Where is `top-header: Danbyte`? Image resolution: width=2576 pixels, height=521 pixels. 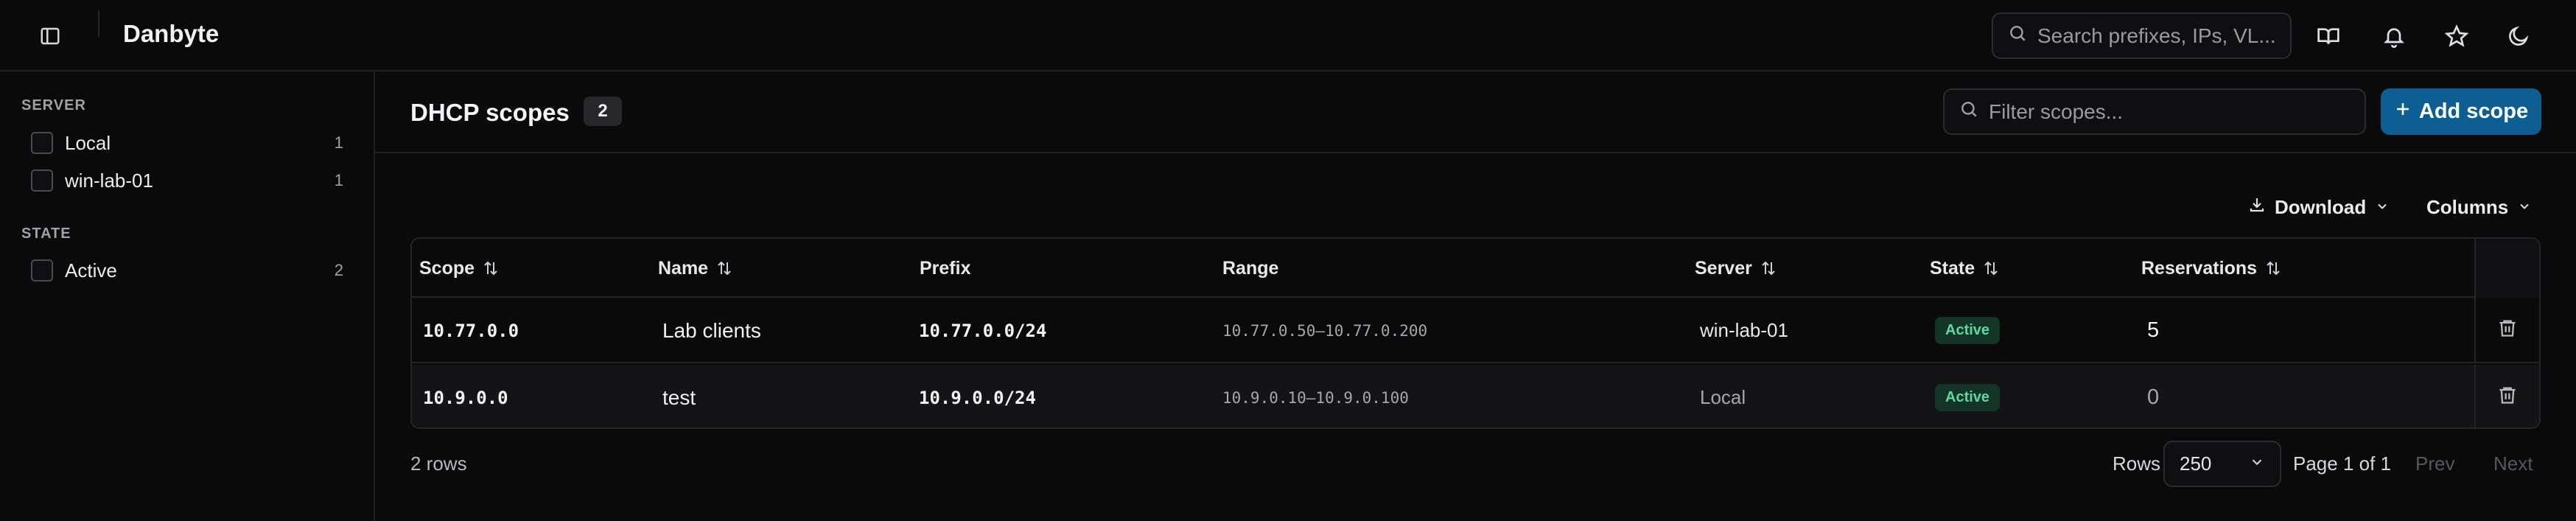 top-header: Danbyte is located at coordinates (1288, 35).